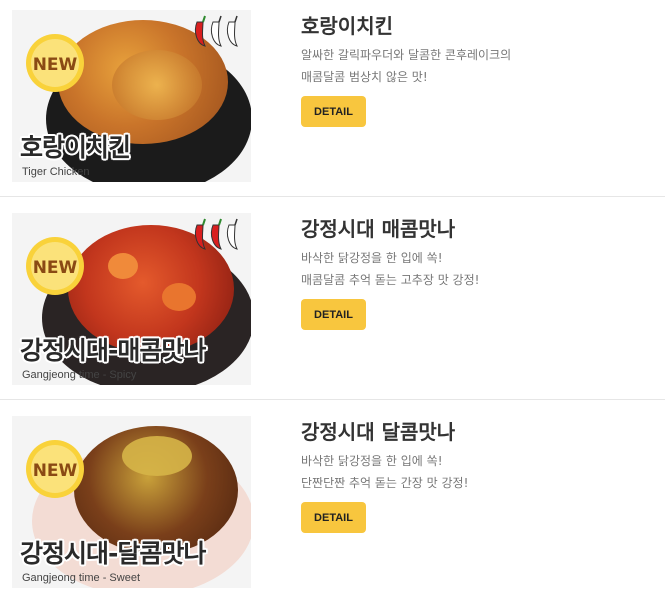 The height and width of the screenshot is (596, 665). I want to click on description-line: 매콤달콤 범상치 않은 맛!, so click(364, 77).